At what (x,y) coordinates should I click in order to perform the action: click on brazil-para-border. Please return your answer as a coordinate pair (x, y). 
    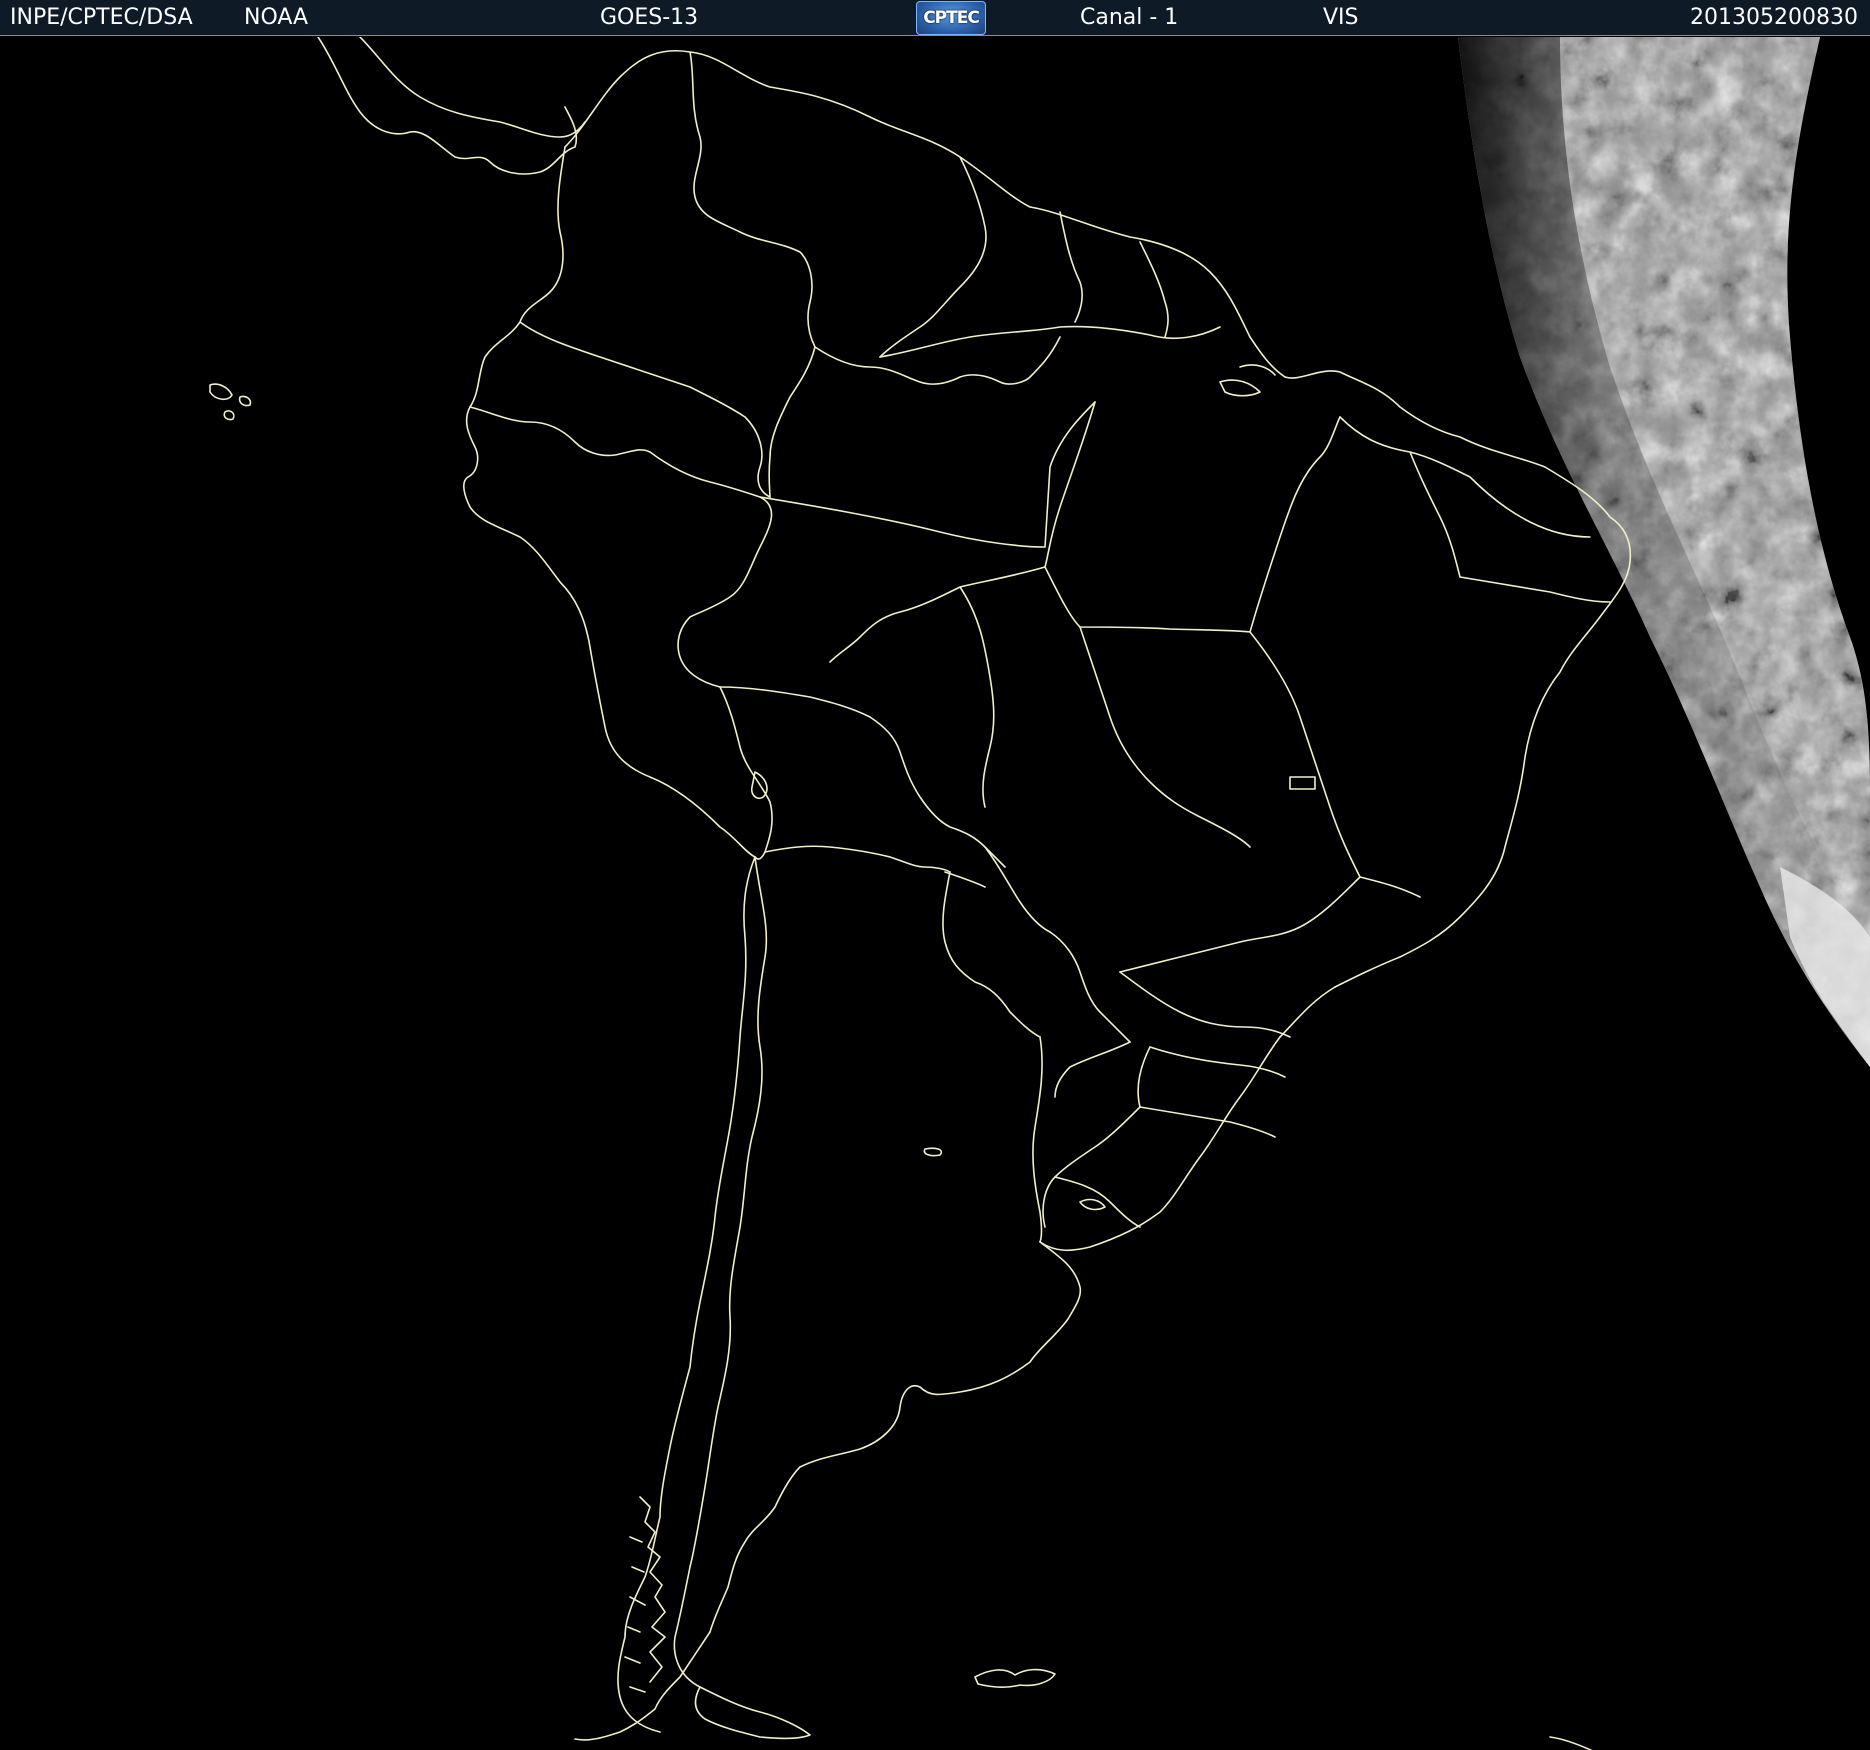
    Looking at the image, I should click on (1147, 517).